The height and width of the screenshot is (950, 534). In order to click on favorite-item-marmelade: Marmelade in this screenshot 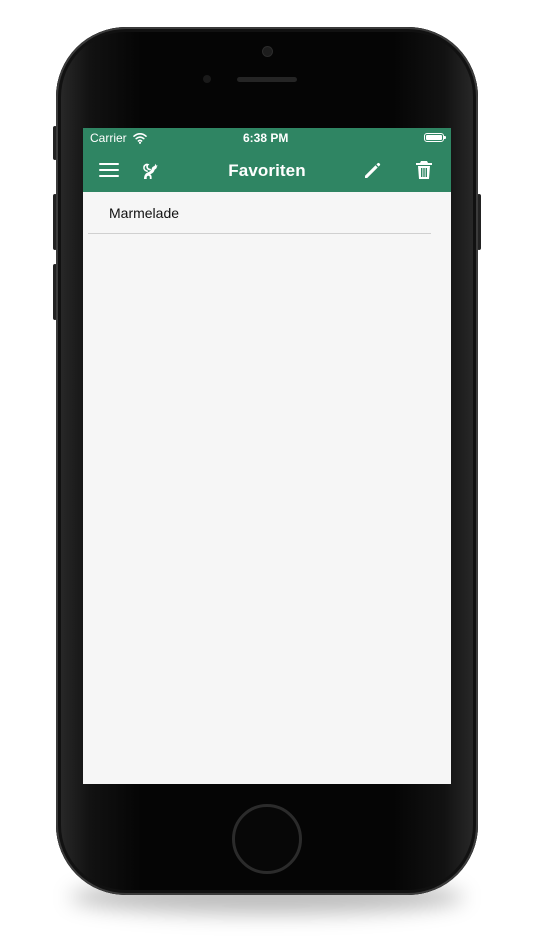, I will do `click(259, 213)`.